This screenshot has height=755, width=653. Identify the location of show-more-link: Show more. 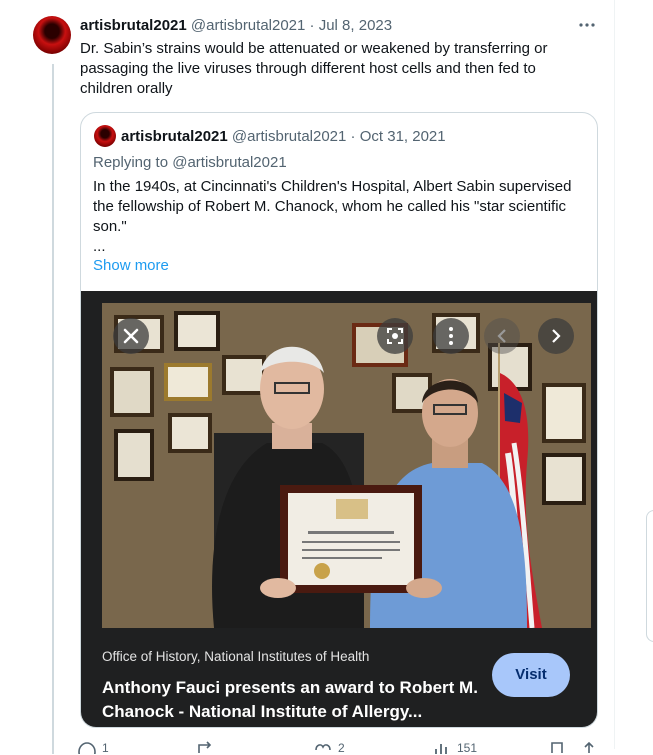
(131, 265).